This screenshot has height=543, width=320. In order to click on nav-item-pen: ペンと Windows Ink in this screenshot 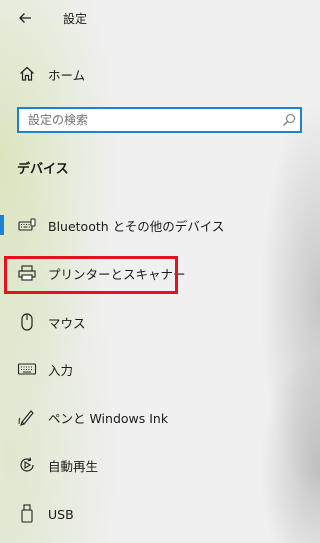, I will do `click(160, 417)`.